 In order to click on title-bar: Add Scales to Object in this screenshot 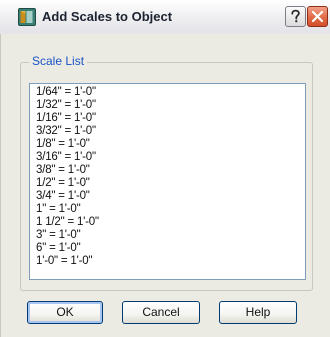, I will do `click(165, 17)`.